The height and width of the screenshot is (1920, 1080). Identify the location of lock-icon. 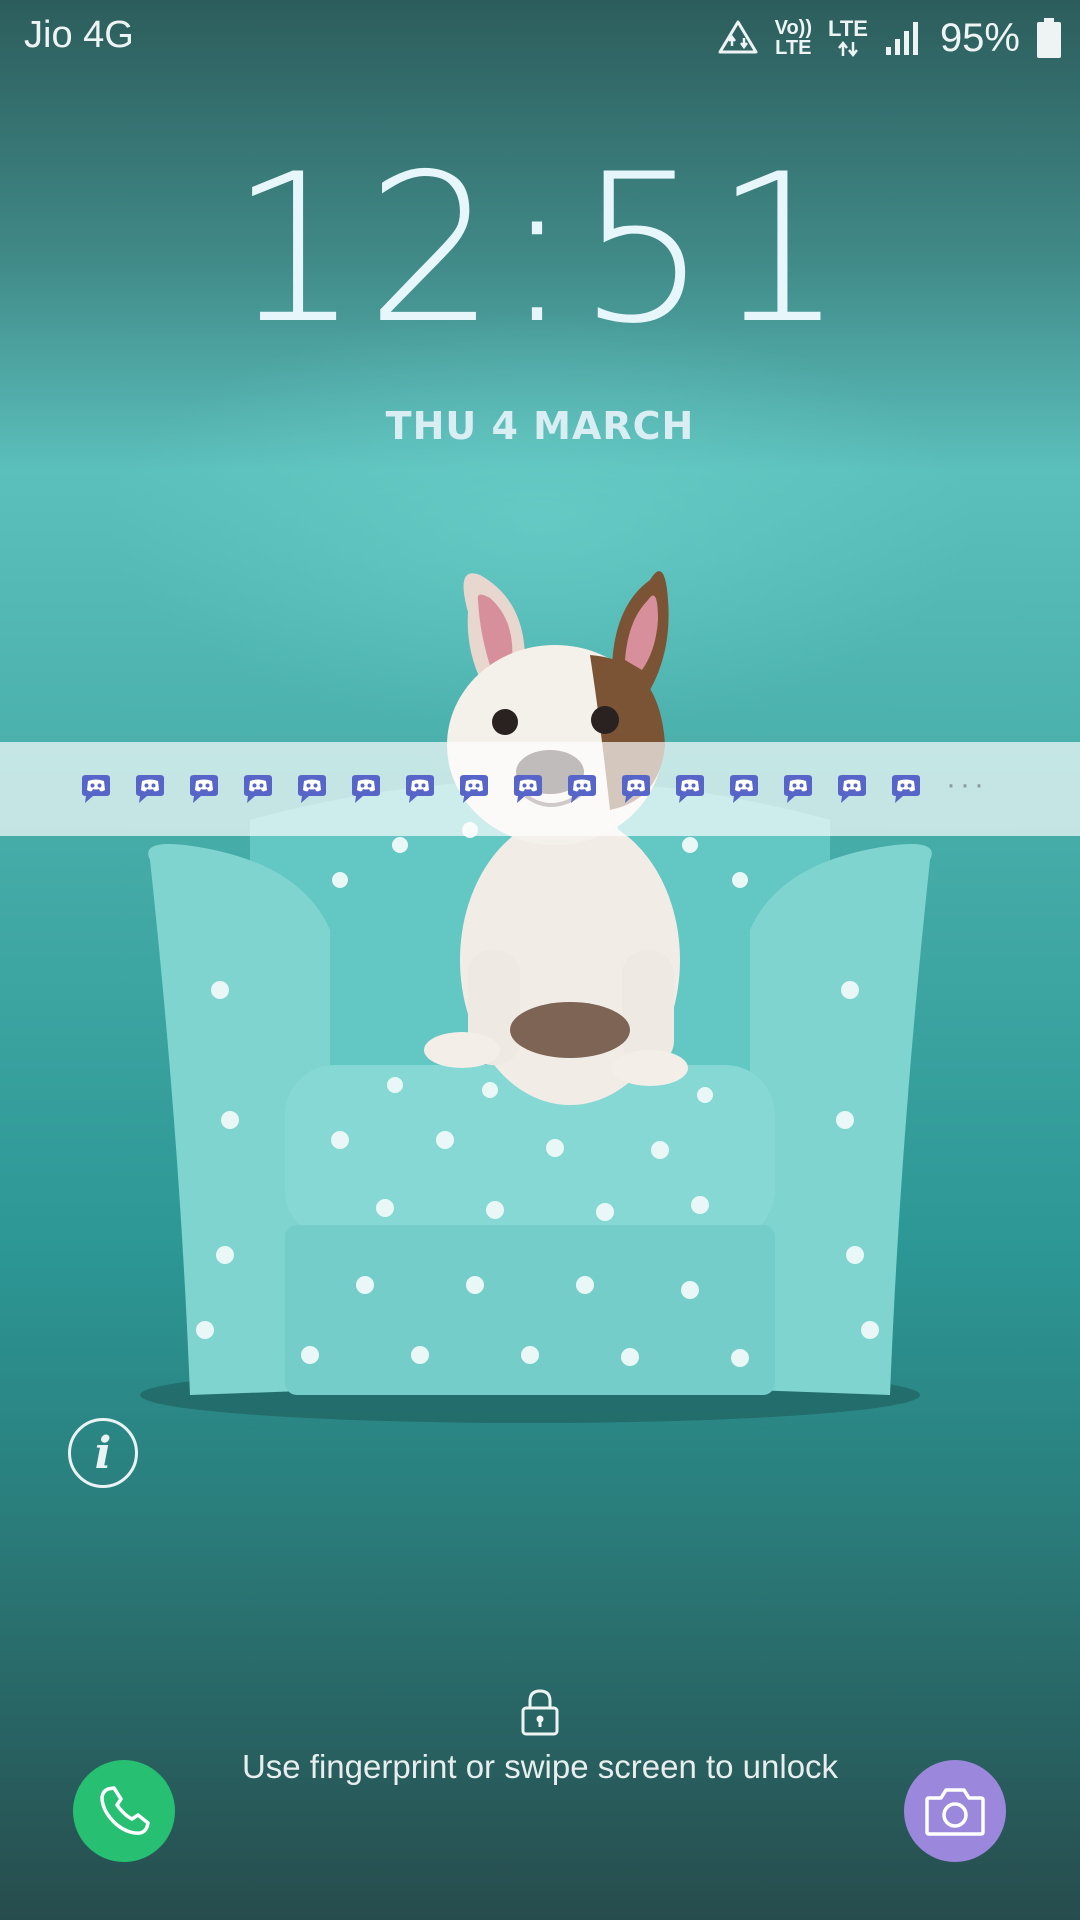
(540, 1714).